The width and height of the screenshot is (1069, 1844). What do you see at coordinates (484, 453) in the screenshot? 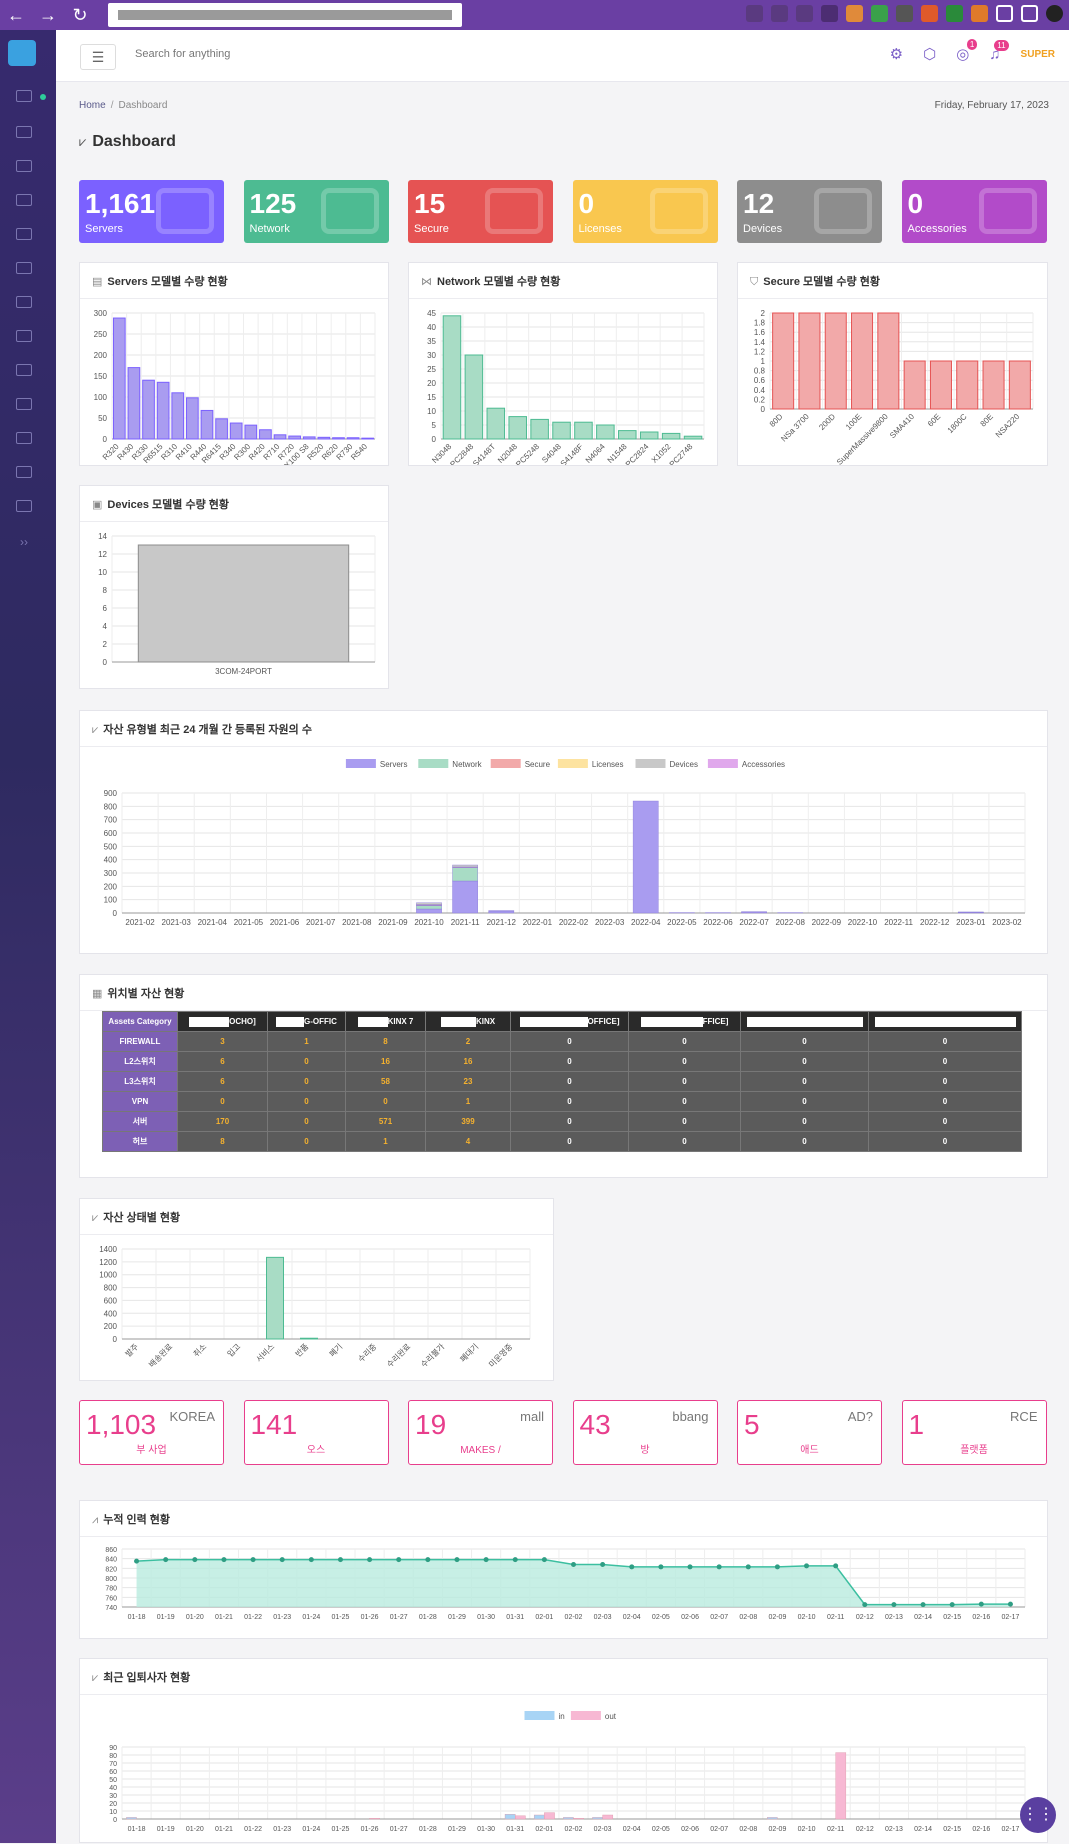
I see `x-tick-label: S4148T` at bounding box center [484, 453].